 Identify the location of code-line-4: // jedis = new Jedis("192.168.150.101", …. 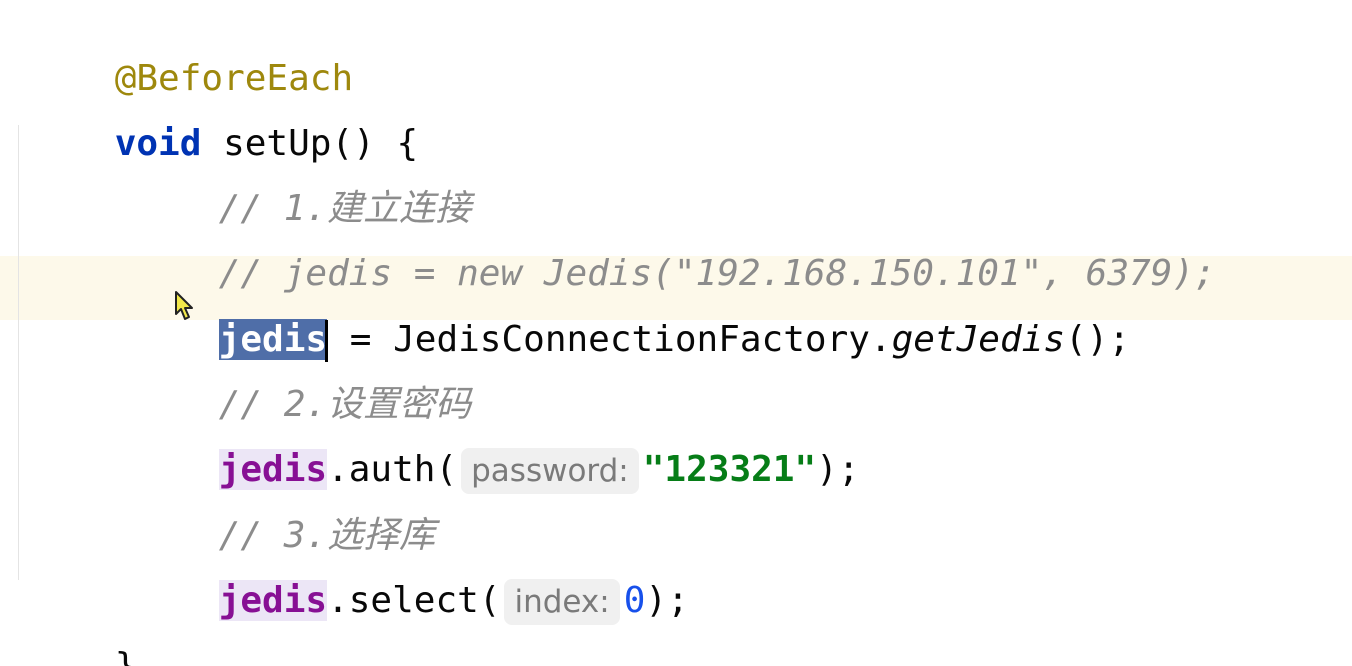
(674, 246).